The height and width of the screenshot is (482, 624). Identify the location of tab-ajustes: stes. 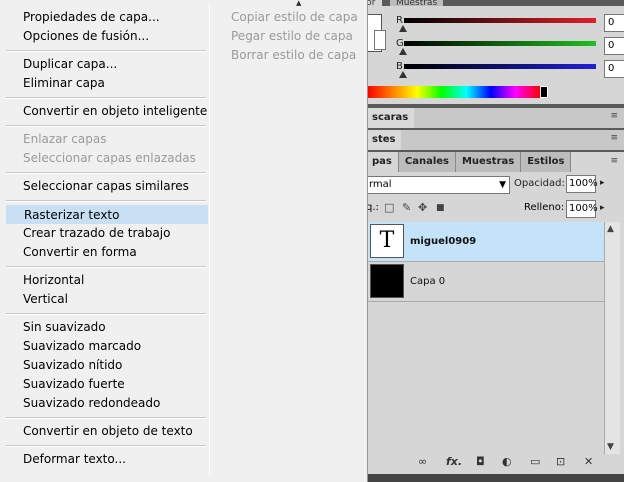
(384, 140).